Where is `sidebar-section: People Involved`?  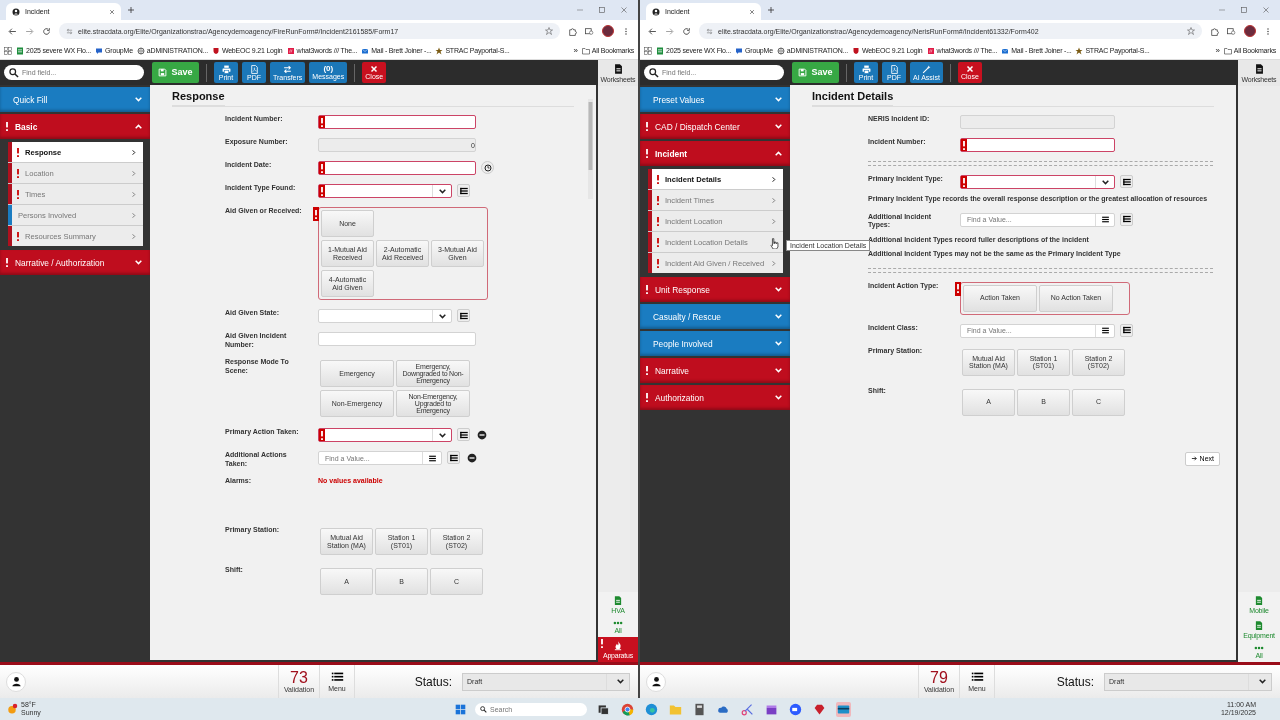 sidebar-section: People Involved is located at coordinates (715, 343).